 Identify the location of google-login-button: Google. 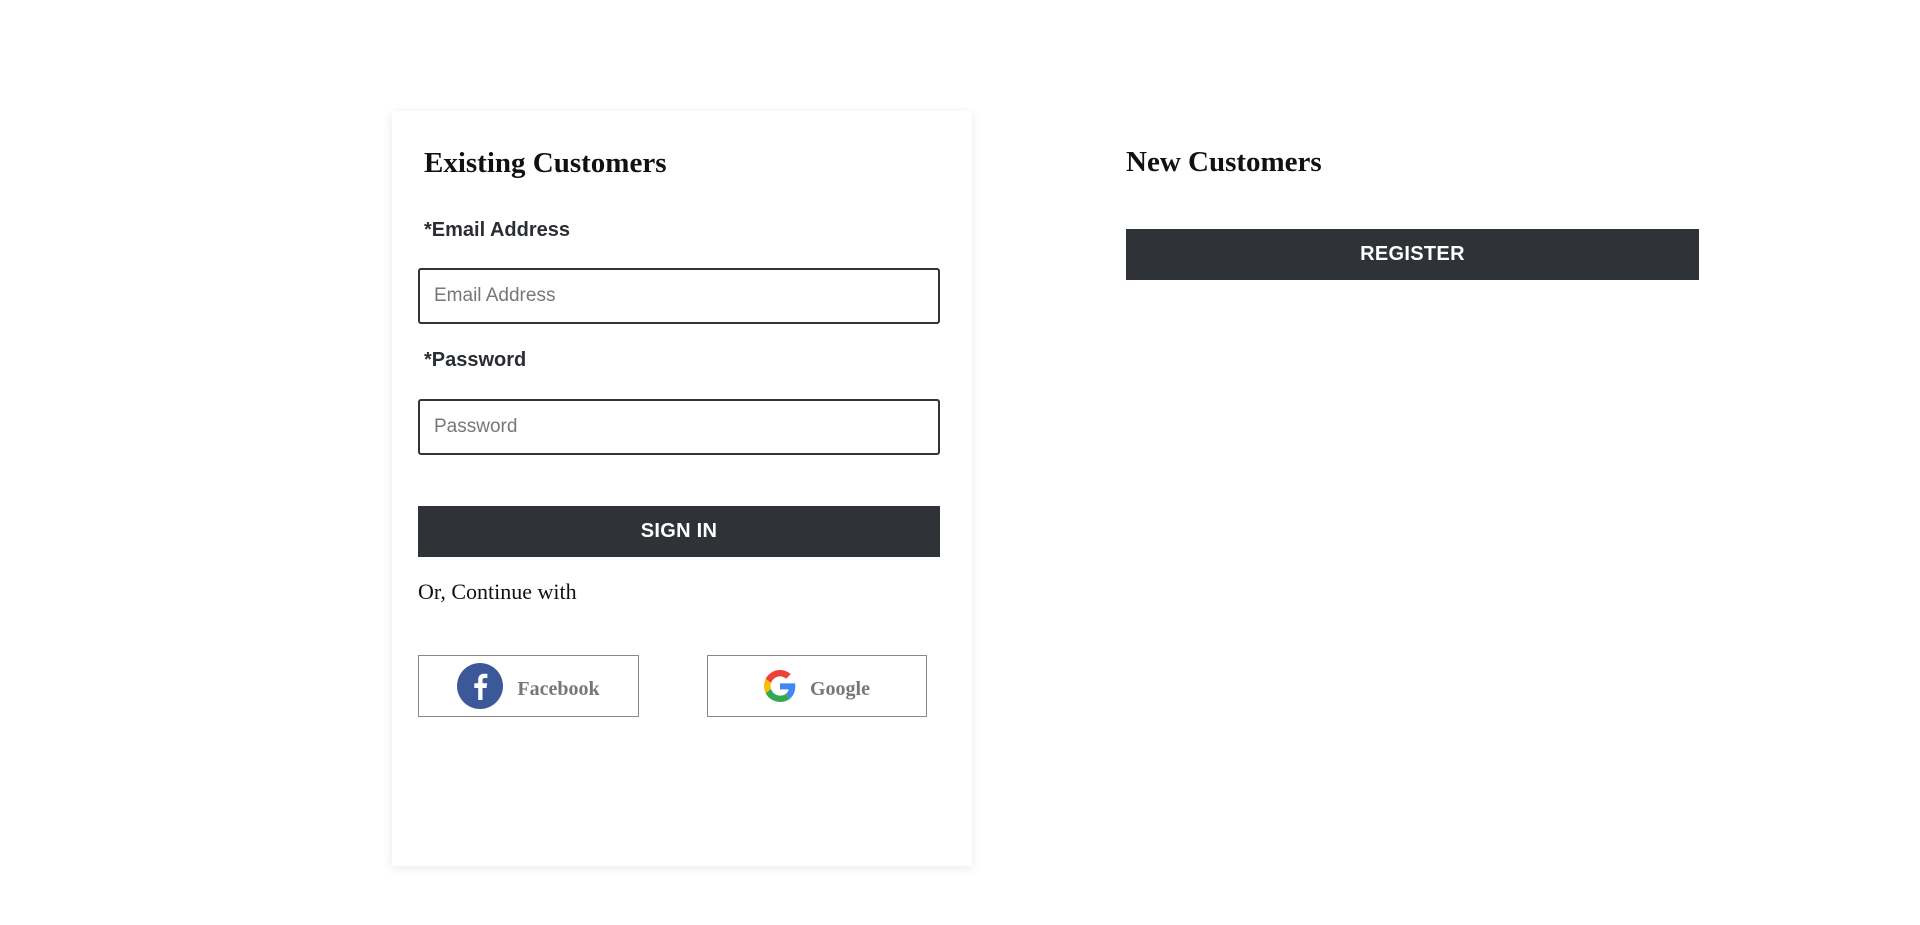
(817, 686).